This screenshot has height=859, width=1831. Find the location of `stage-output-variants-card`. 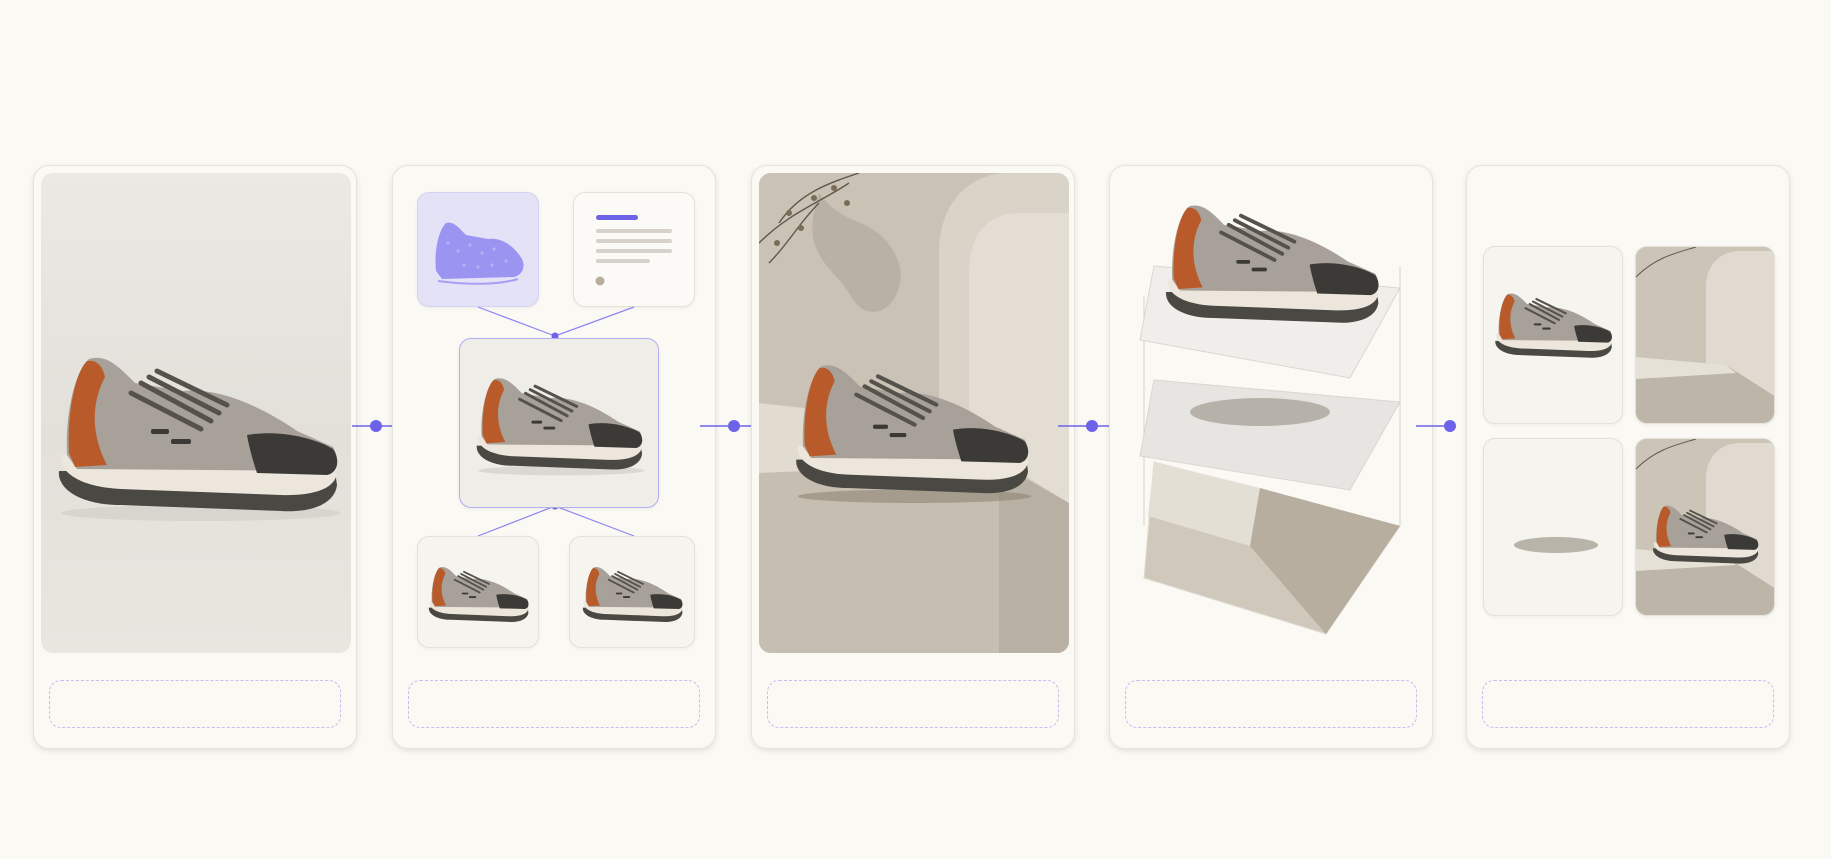

stage-output-variants-card is located at coordinates (1628, 457).